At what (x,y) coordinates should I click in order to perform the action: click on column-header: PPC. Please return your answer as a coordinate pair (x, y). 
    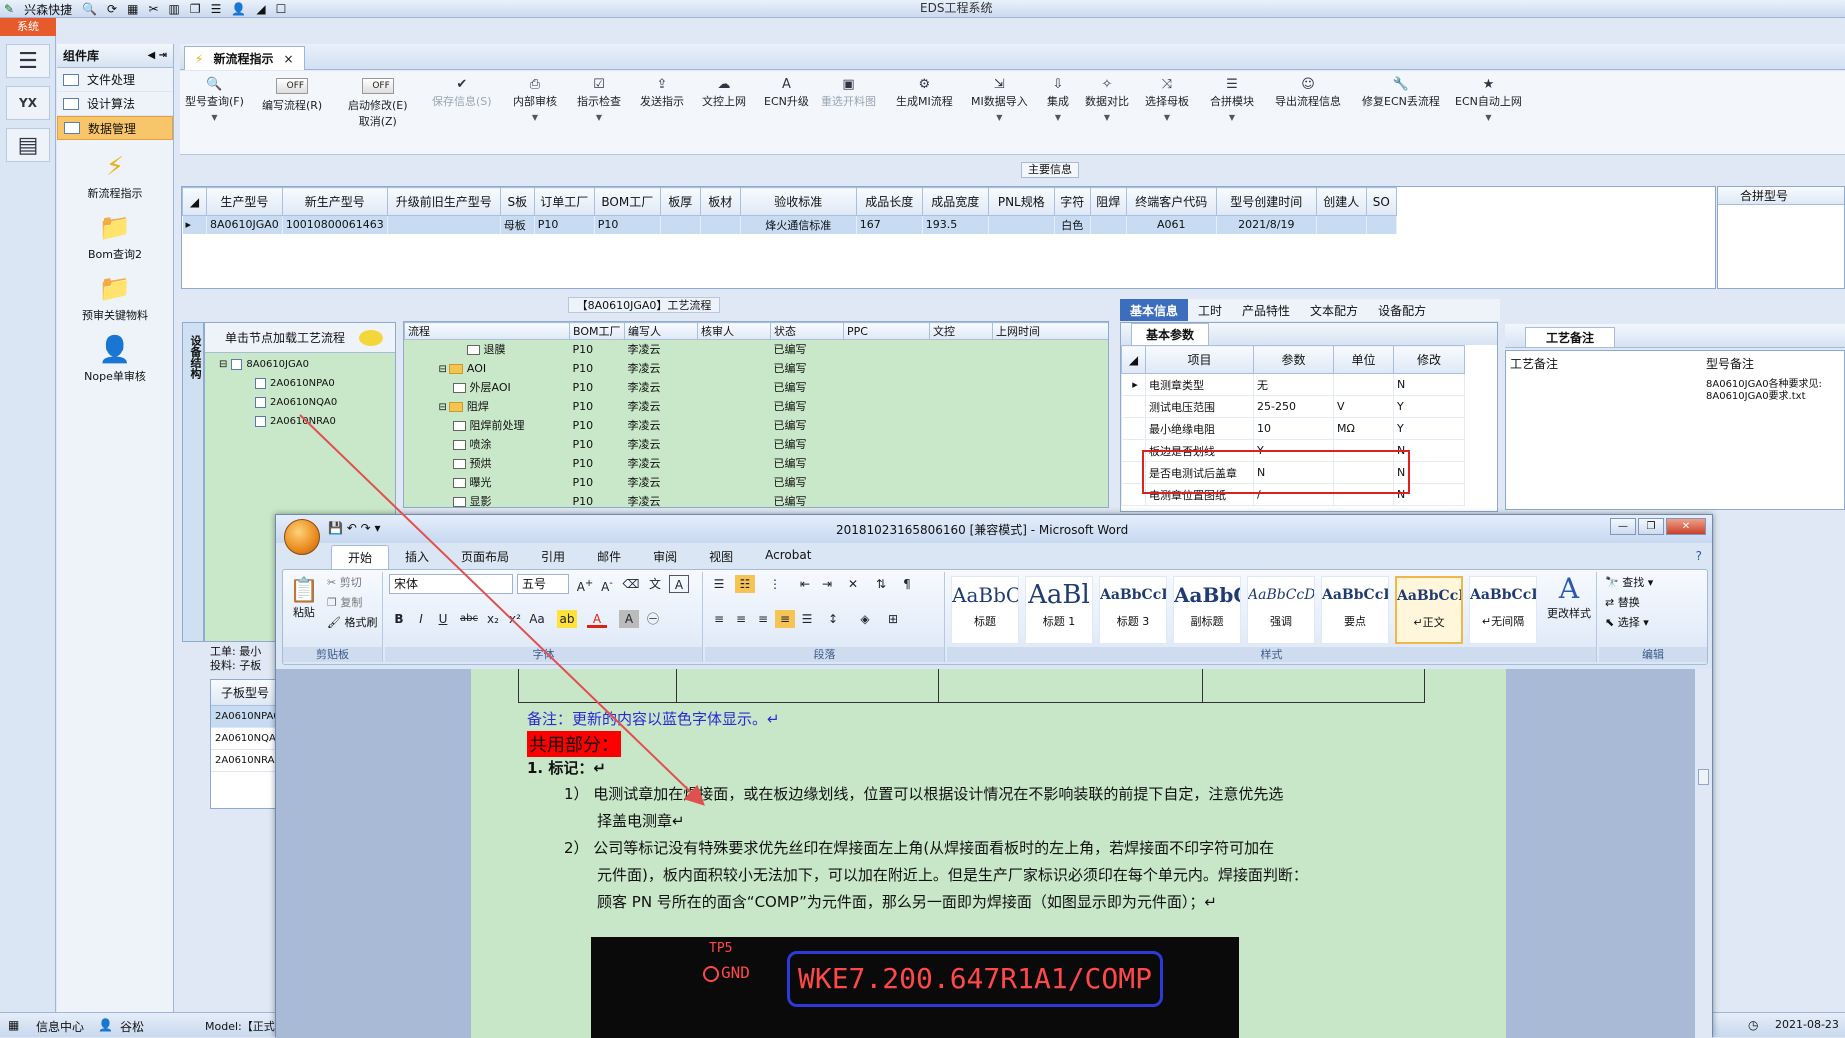
    Looking at the image, I should click on (886, 331).